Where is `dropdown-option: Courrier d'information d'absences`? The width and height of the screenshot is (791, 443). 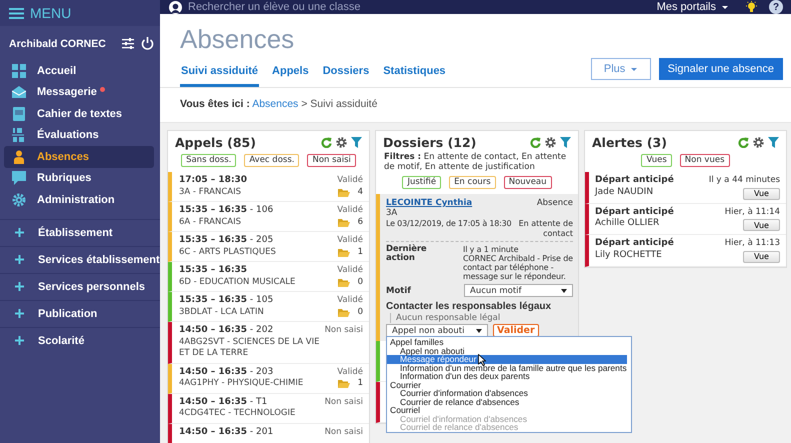 dropdown-option: Courrier d'information d'absences is located at coordinates (507, 393).